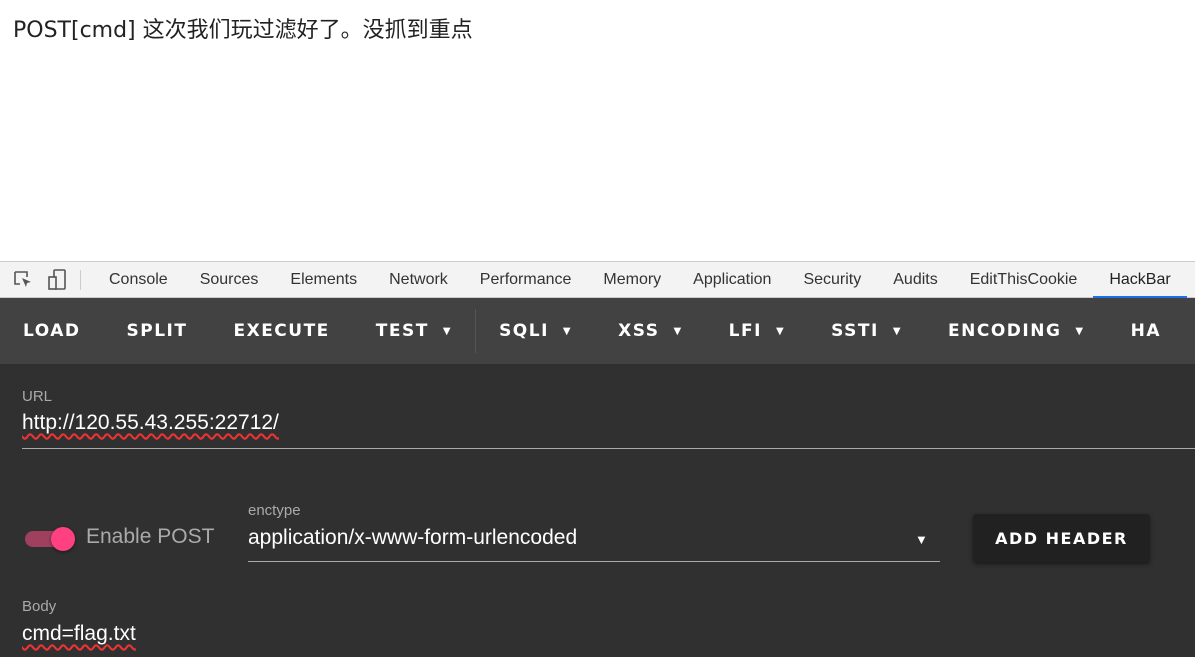  I want to click on chevron-down-icon: ▼, so click(921, 539).